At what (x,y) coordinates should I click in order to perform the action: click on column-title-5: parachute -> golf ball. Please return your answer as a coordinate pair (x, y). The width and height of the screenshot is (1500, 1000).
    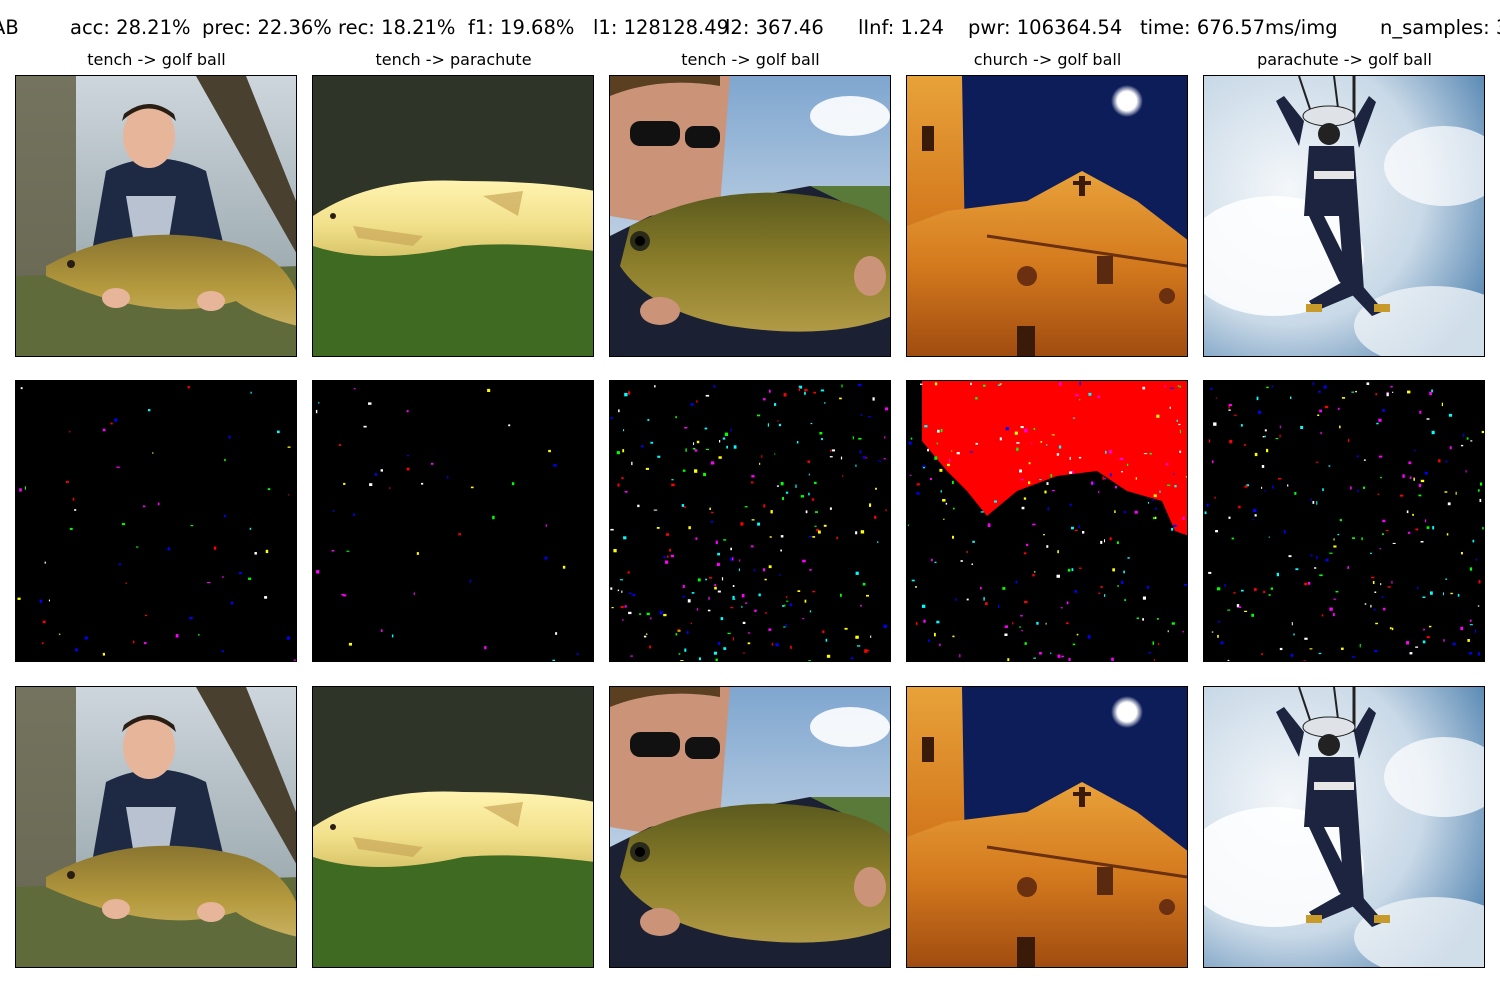
    Looking at the image, I should click on (1344, 59).